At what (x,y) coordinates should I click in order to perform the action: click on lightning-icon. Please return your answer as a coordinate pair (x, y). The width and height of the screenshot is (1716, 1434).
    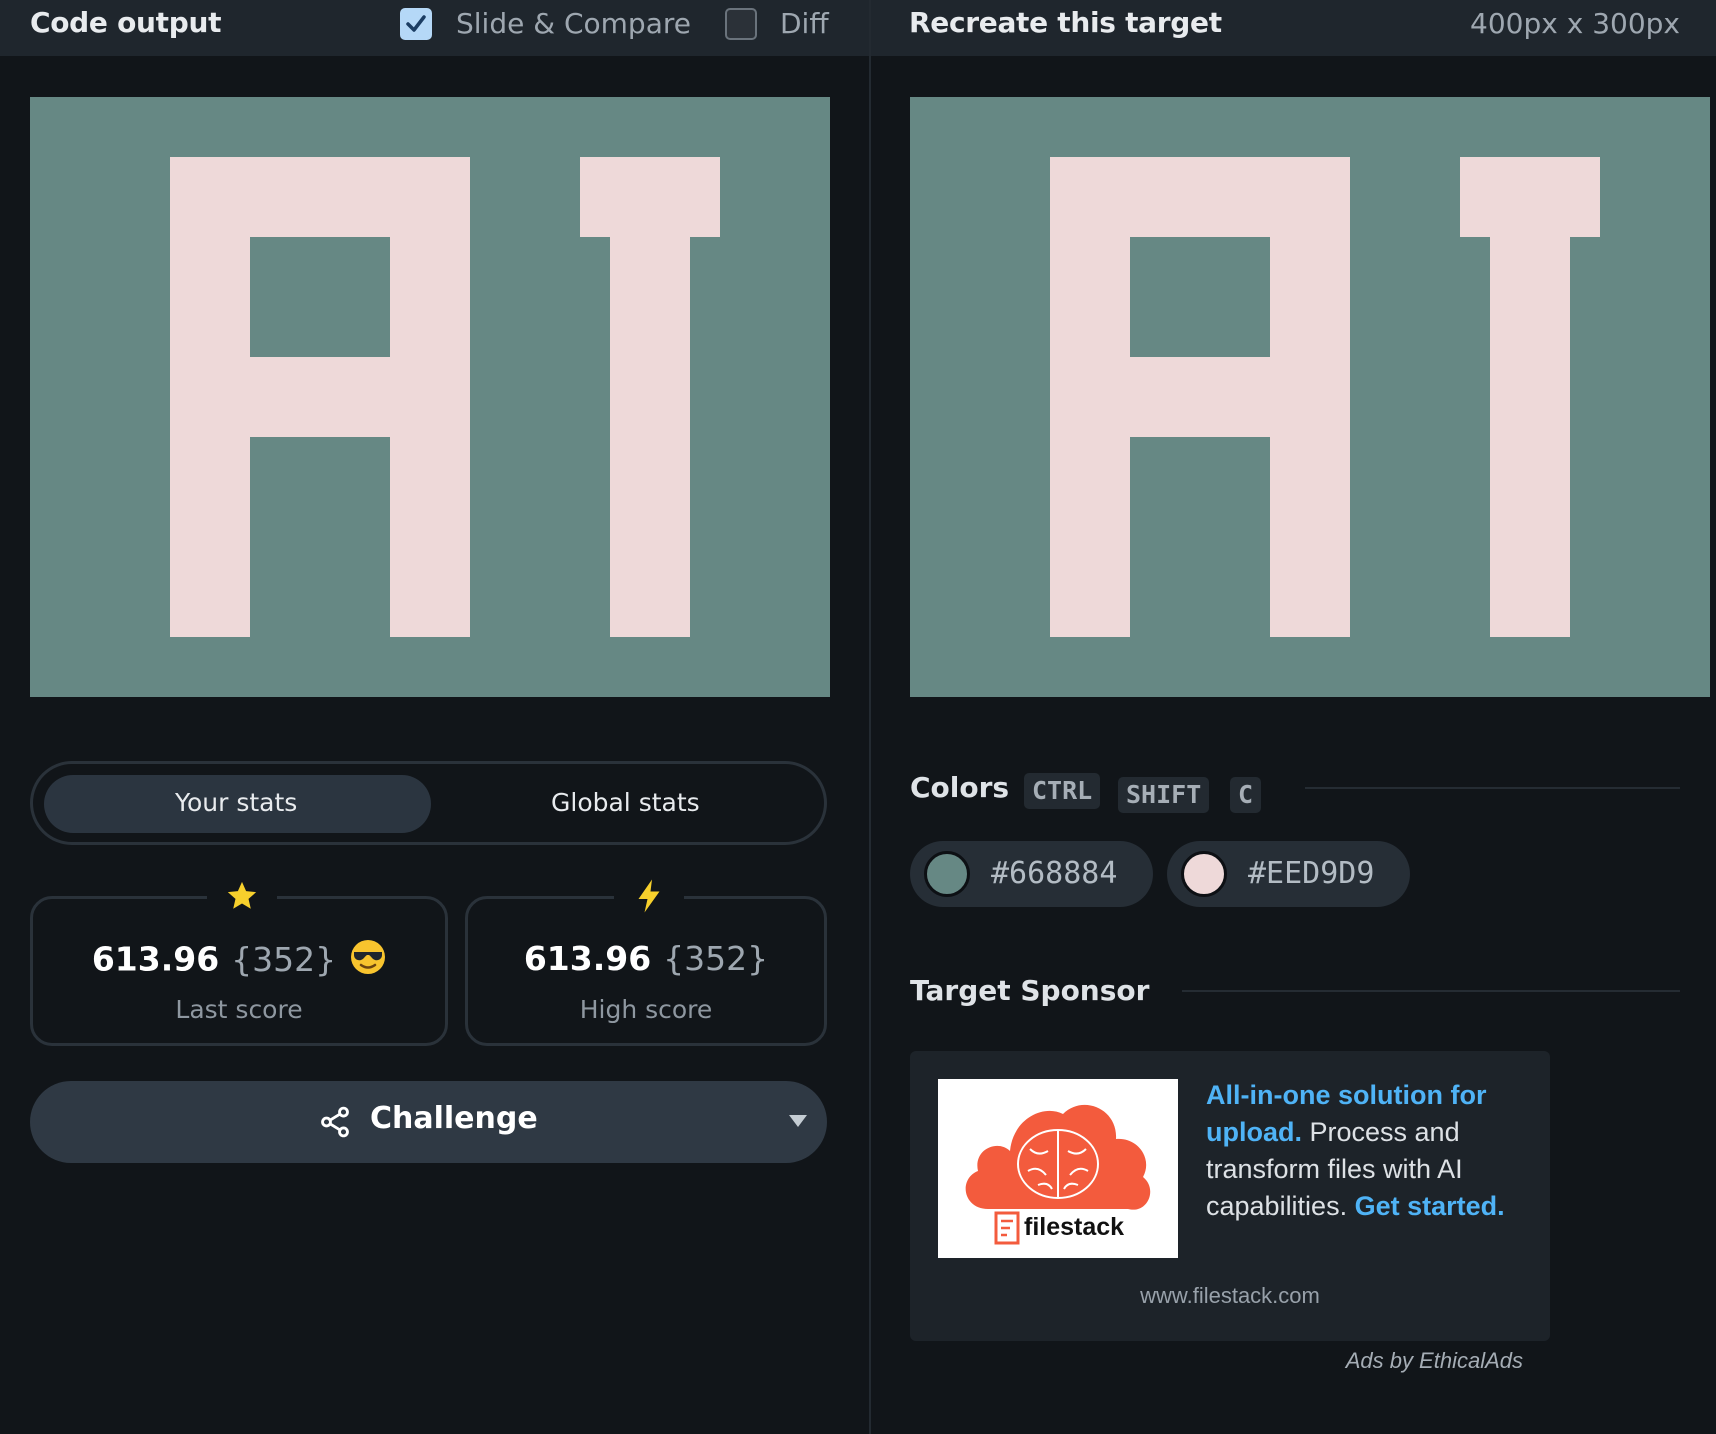
    Looking at the image, I should click on (649, 896).